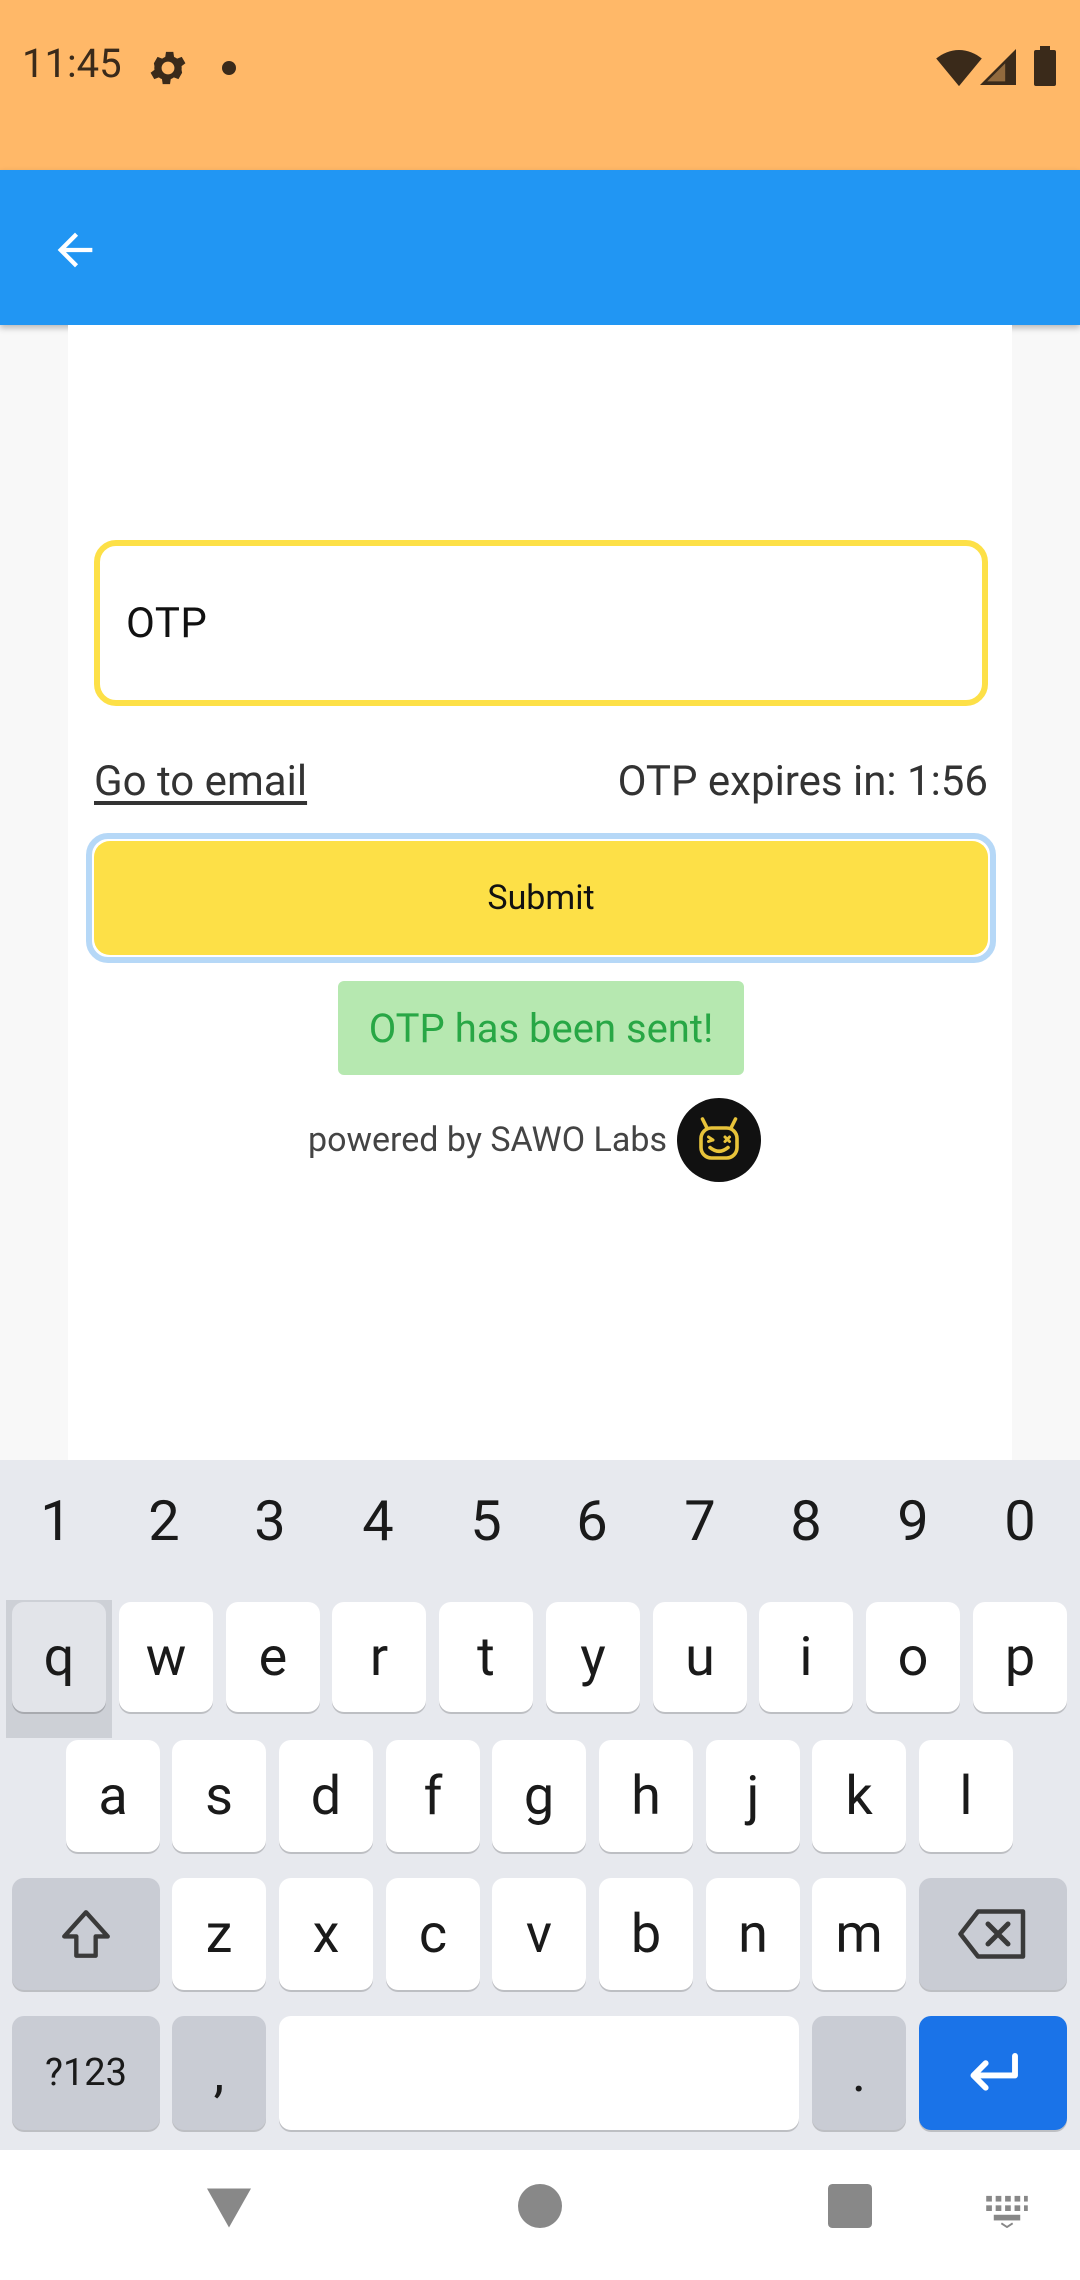 This screenshot has width=1080, height=2280. I want to click on key-3: 3, so click(270, 1521).